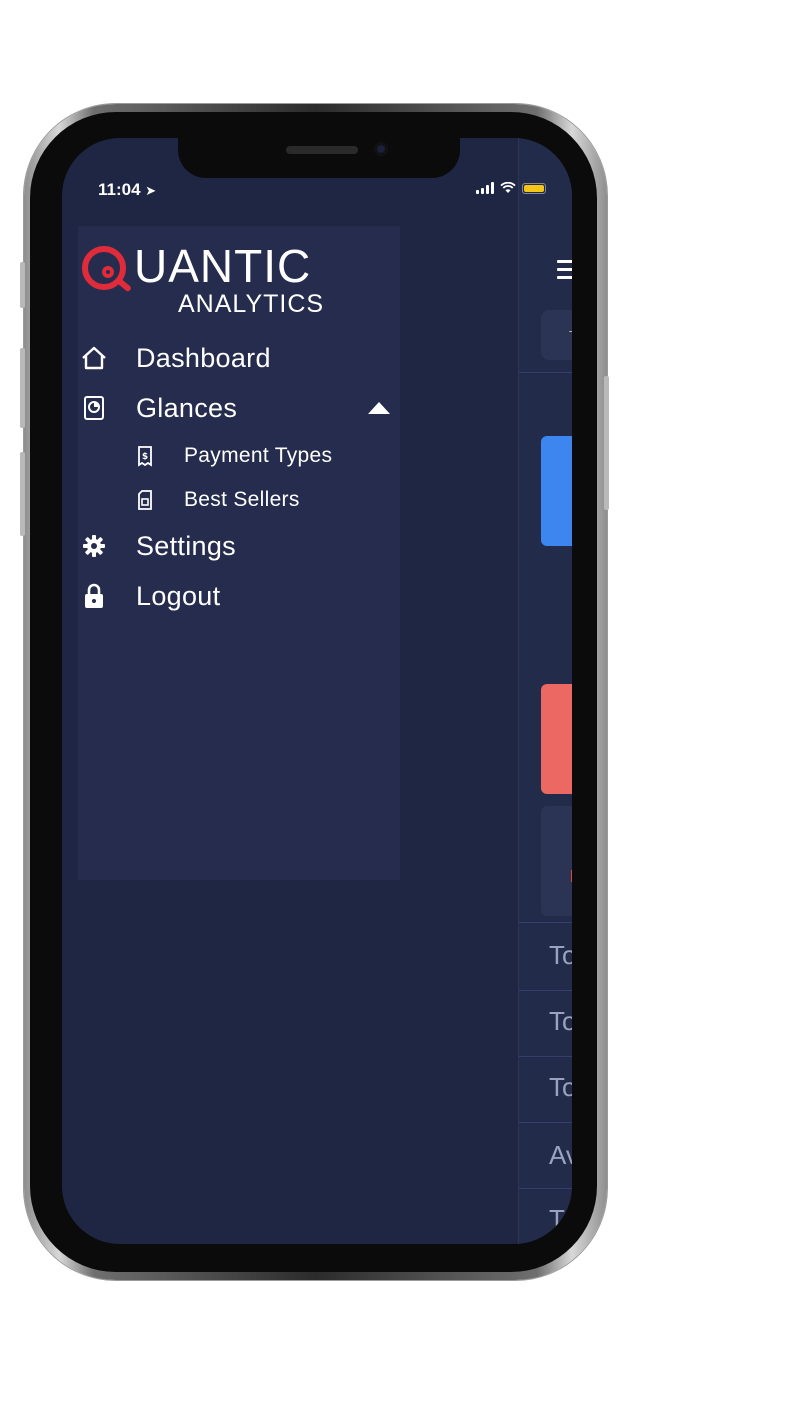 Image resolution: width=800 pixels, height=1422 pixels. I want to click on summary-card: S, so click(556, 861).